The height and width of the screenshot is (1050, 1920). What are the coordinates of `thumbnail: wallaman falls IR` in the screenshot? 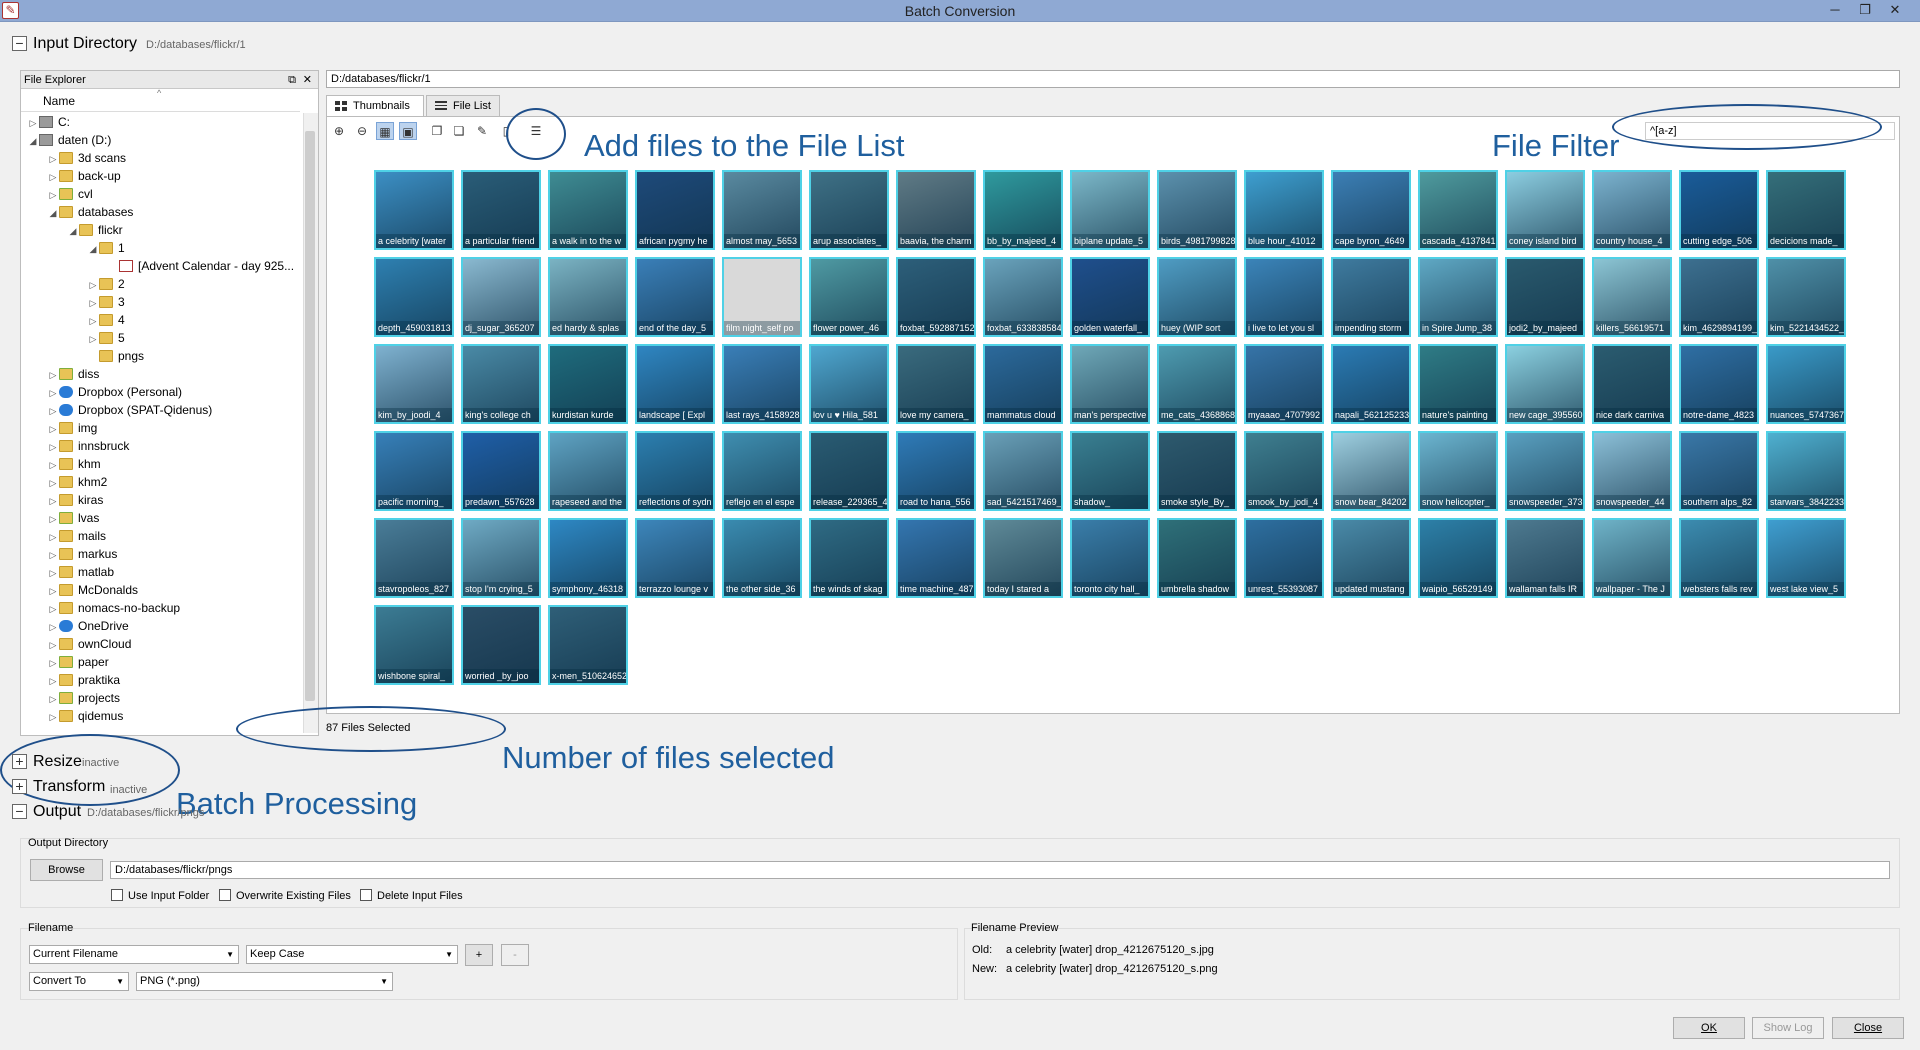 It's located at (1545, 558).